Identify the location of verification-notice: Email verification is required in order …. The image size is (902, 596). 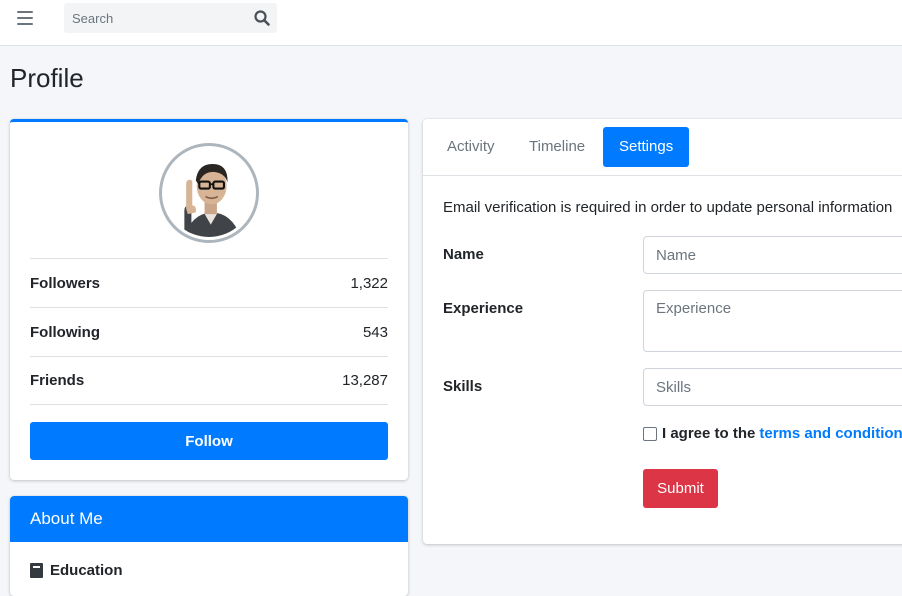
(668, 207).